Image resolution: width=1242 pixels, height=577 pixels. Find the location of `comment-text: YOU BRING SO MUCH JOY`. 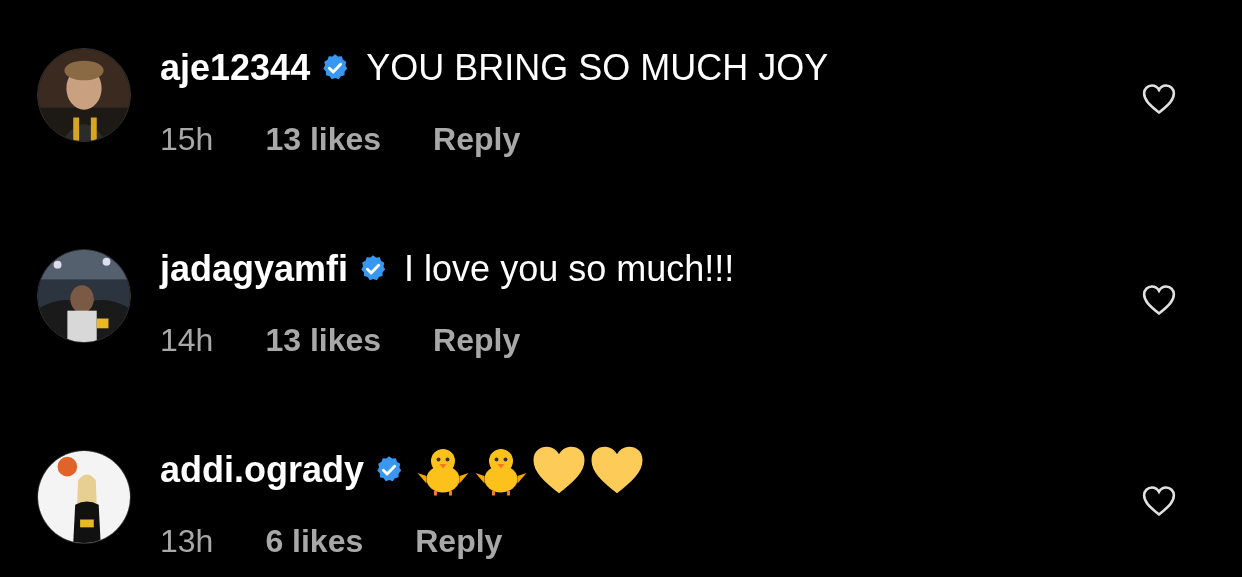

comment-text: YOU BRING SO MUCH JOY is located at coordinates (597, 68).